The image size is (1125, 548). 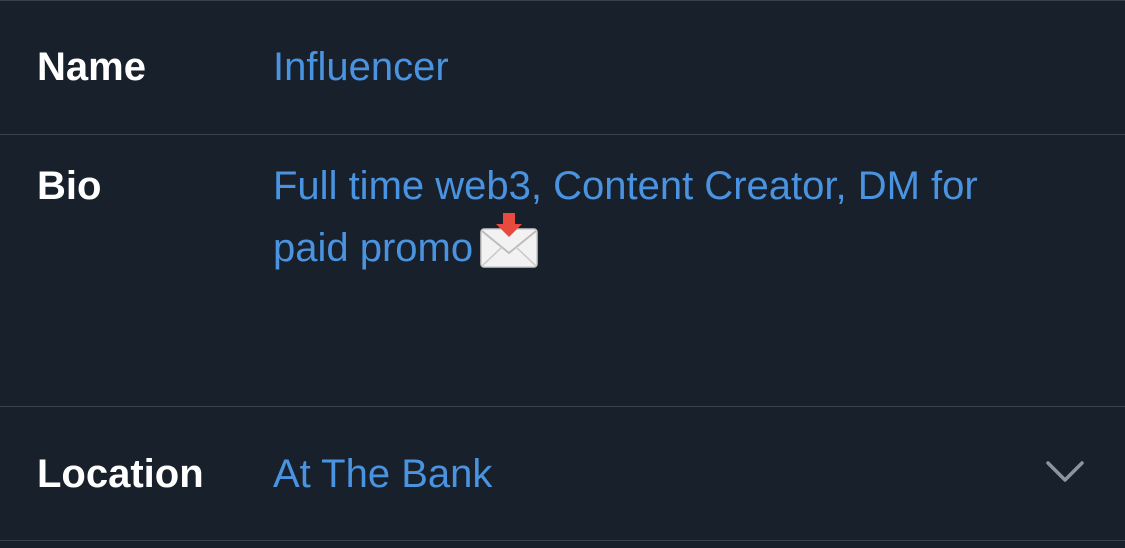 What do you see at coordinates (678, 244) in the screenshot?
I see `bio-text-line-2: paid promo` at bounding box center [678, 244].